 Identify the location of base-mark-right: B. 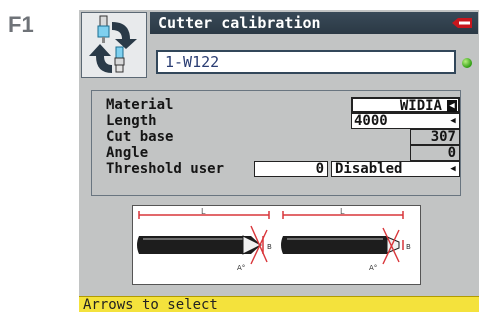
(408, 247).